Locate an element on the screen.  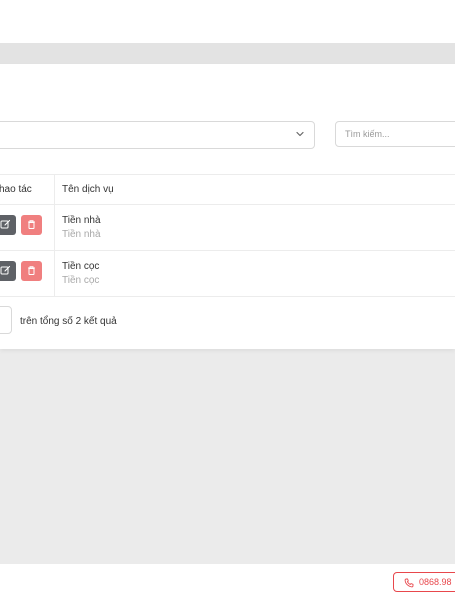
phone-contact-button: 0868.98 is located at coordinates (424, 582).